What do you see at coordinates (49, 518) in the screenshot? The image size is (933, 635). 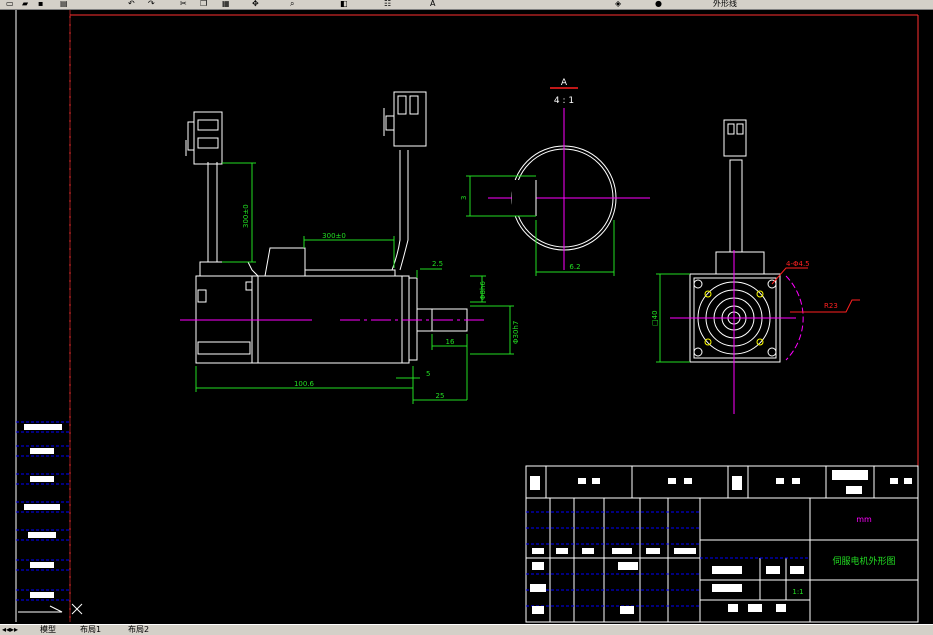 I see `revision-strip` at bounding box center [49, 518].